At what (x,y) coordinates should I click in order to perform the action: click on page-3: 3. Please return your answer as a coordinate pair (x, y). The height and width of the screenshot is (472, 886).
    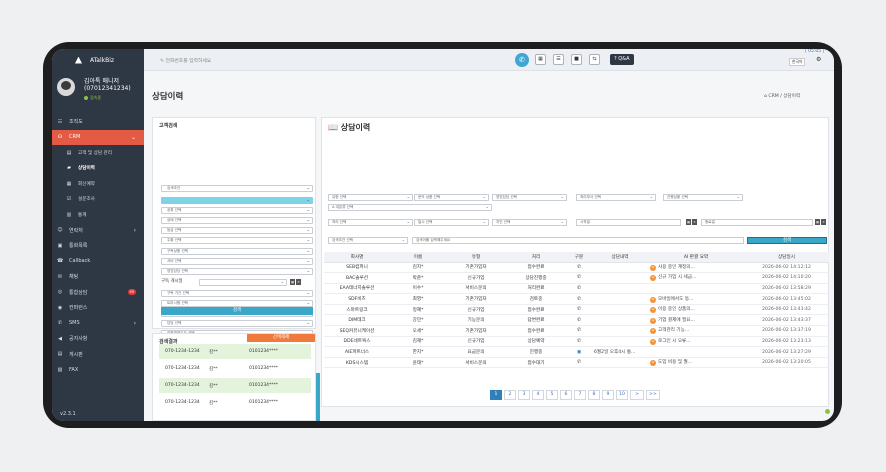
    Looking at the image, I should click on (524, 395).